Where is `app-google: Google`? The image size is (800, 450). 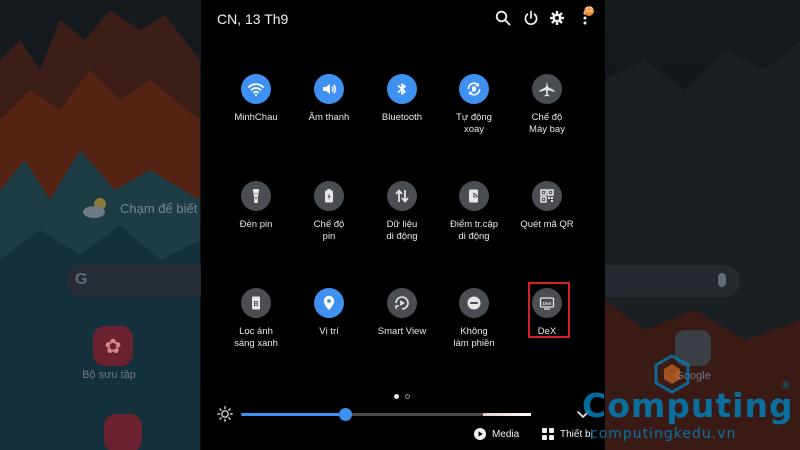
app-google: Google is located at coordinates (693, 356).